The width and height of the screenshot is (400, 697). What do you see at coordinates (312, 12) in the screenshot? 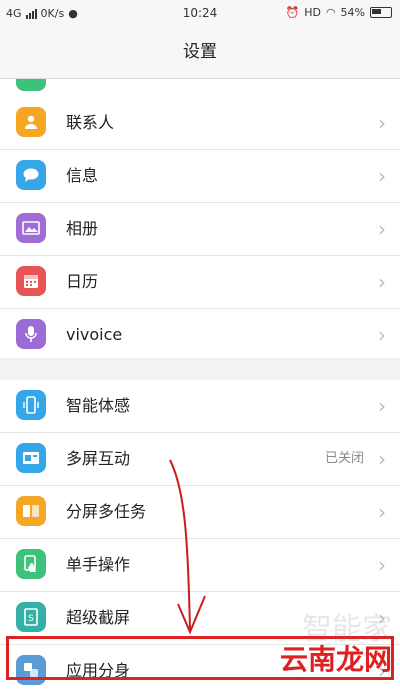
I see `hd-indicator: HD` at bounding box center [312, 12].